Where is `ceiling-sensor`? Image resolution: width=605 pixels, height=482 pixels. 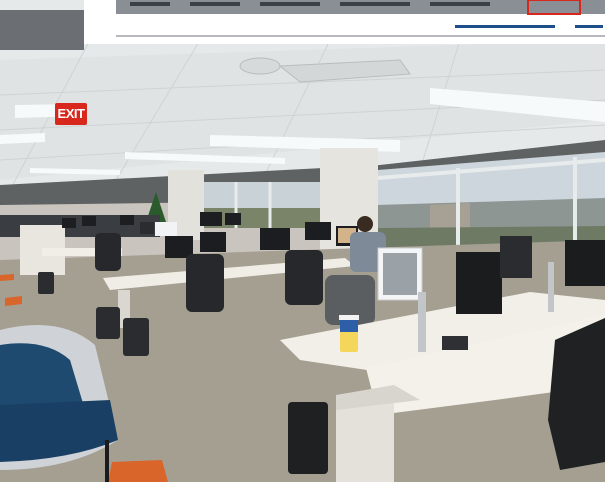
ceiling-sensor is located at coordinates (260, 66).